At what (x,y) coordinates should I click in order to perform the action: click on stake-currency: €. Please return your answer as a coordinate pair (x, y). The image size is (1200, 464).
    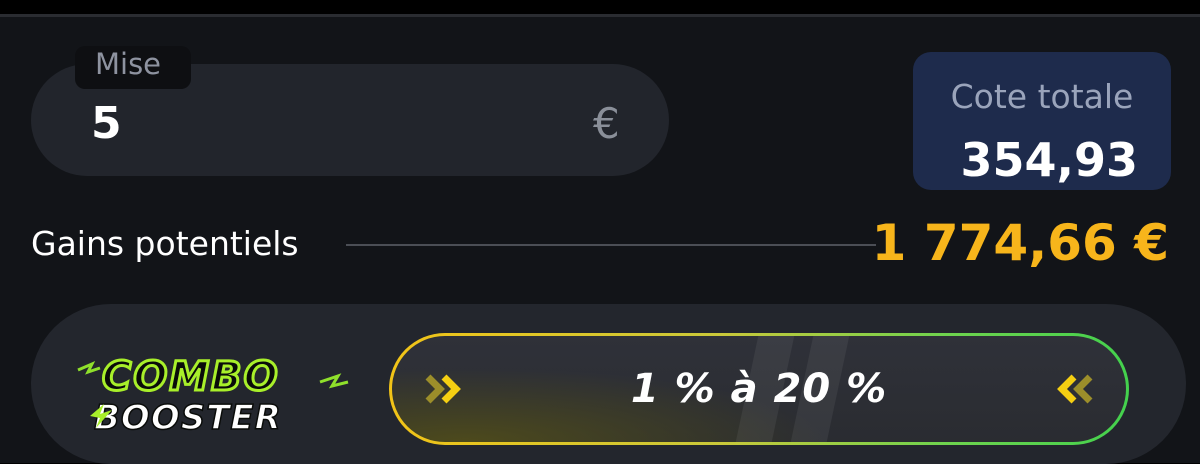
    Looking at the image, I should click on (606, 123).